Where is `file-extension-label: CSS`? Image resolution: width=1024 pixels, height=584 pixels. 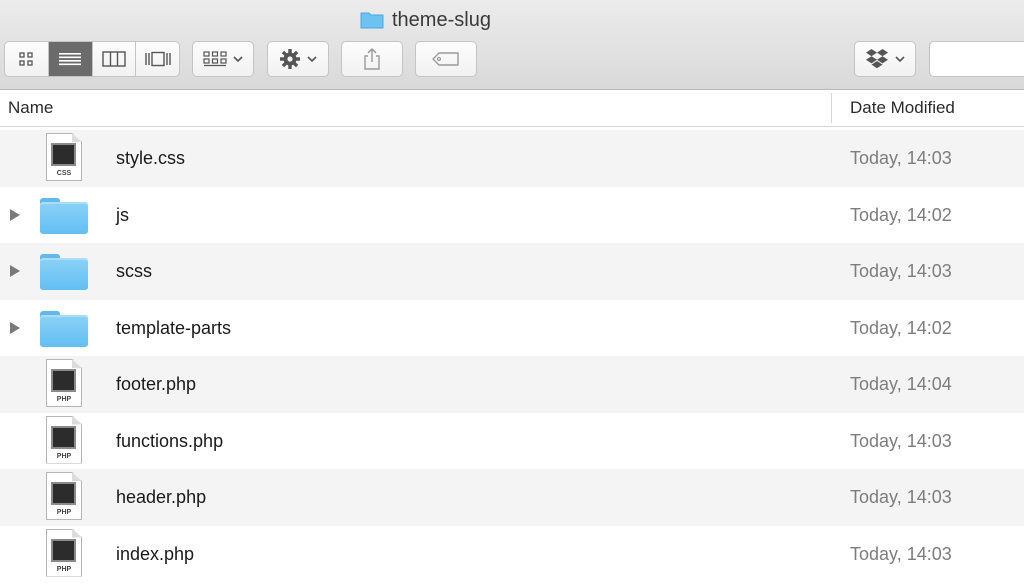 file-extension-label: CSS is located at coordinates (64, 173).